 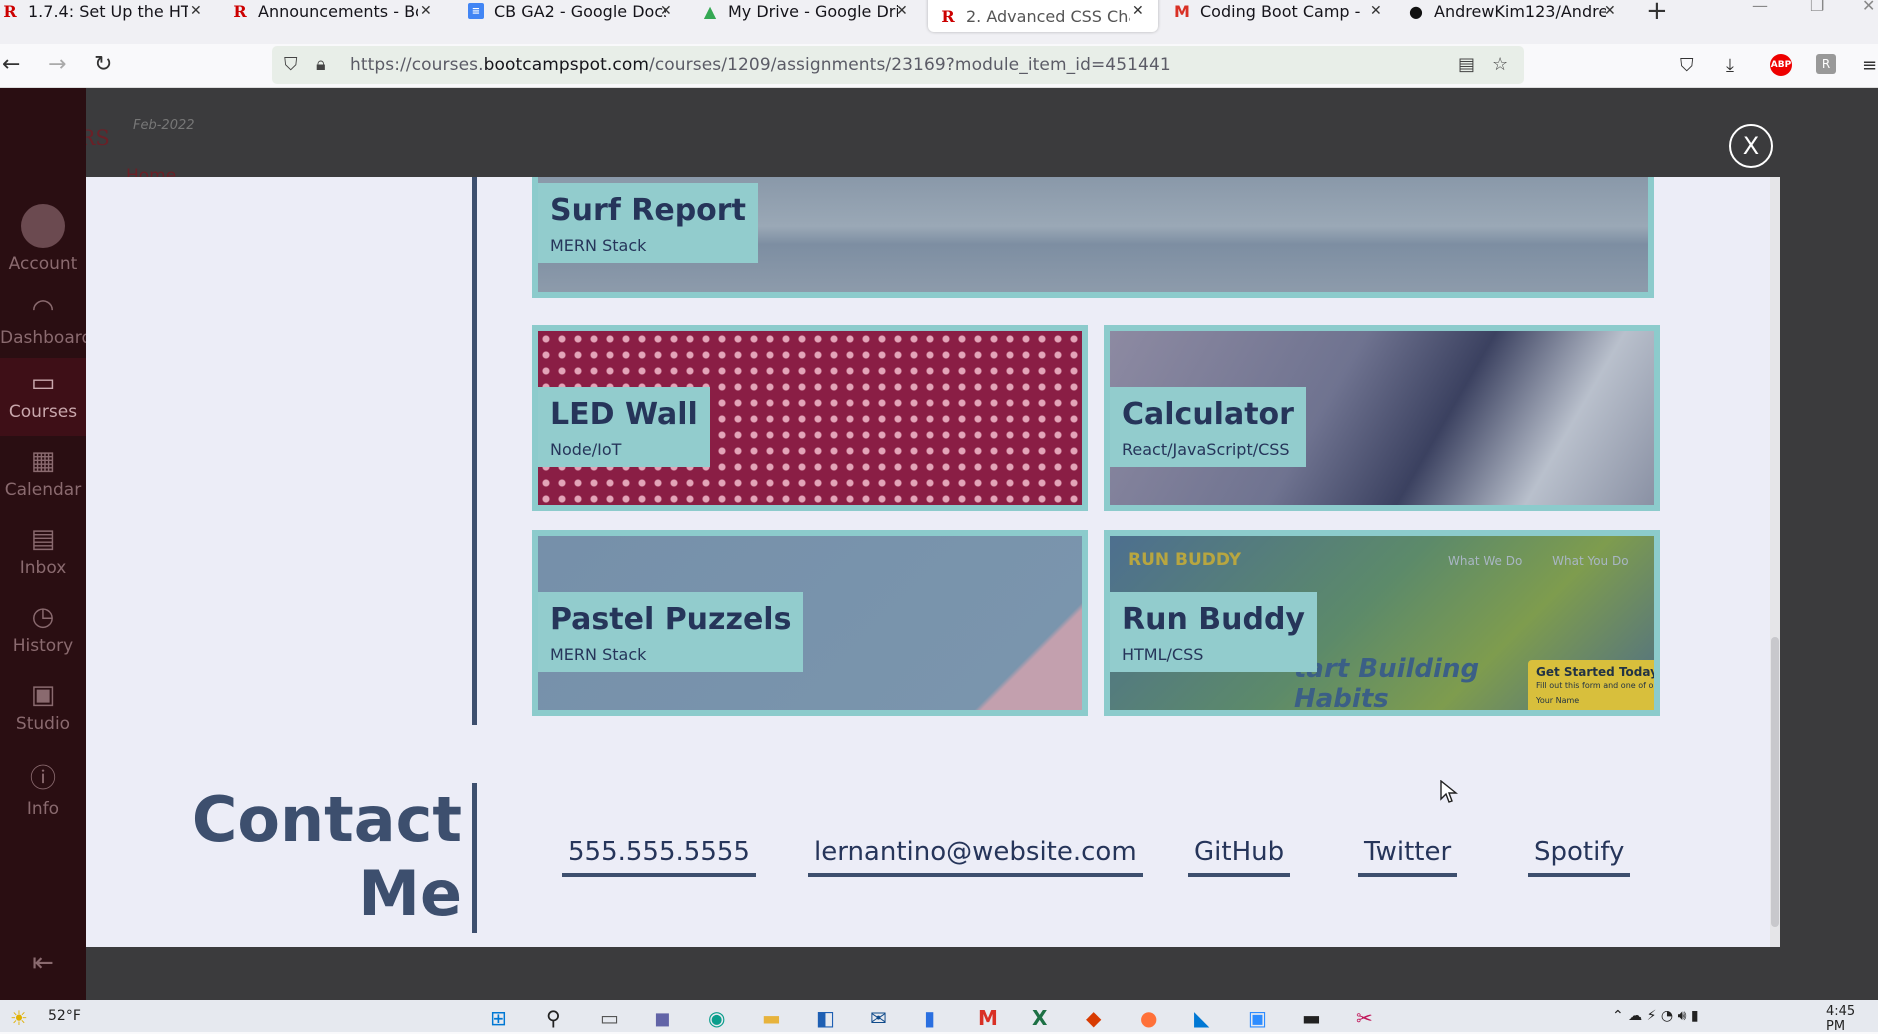 I want to click on reload-icon: ↻, so click(x=103, y=64).